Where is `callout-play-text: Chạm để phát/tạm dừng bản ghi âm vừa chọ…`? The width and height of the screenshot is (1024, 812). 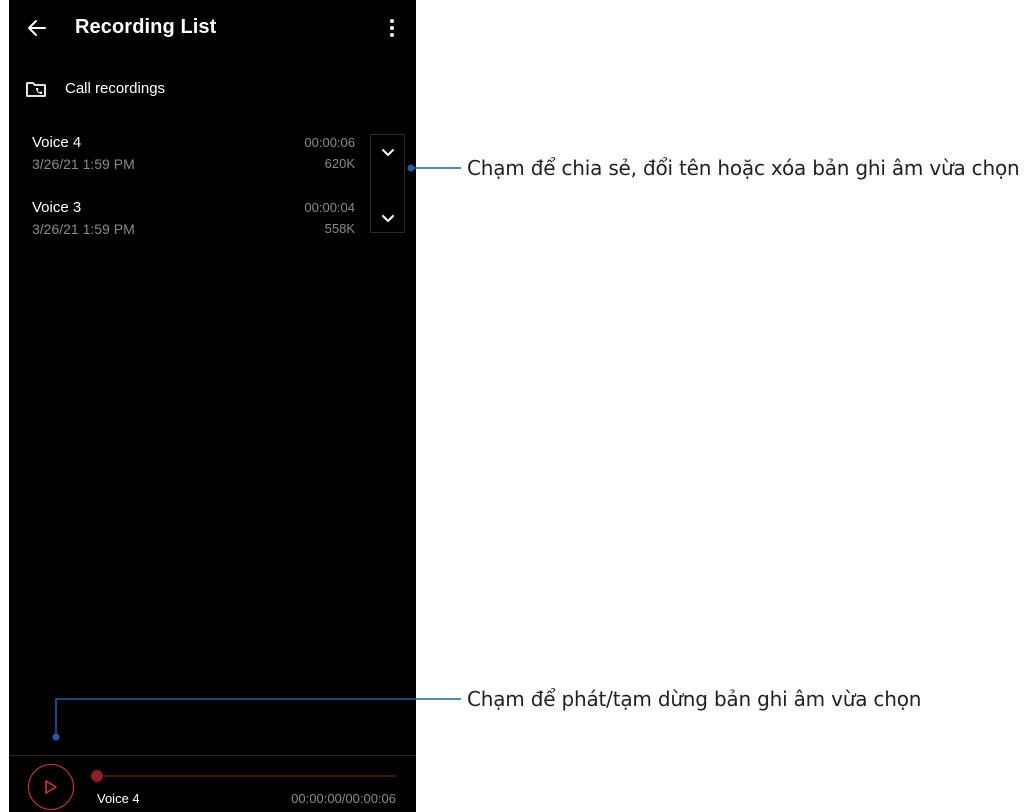
callout-play-text: Chạm để phát/tạm dừng bản ghi âm vừa chọ… is located at coordinates (694, 699).